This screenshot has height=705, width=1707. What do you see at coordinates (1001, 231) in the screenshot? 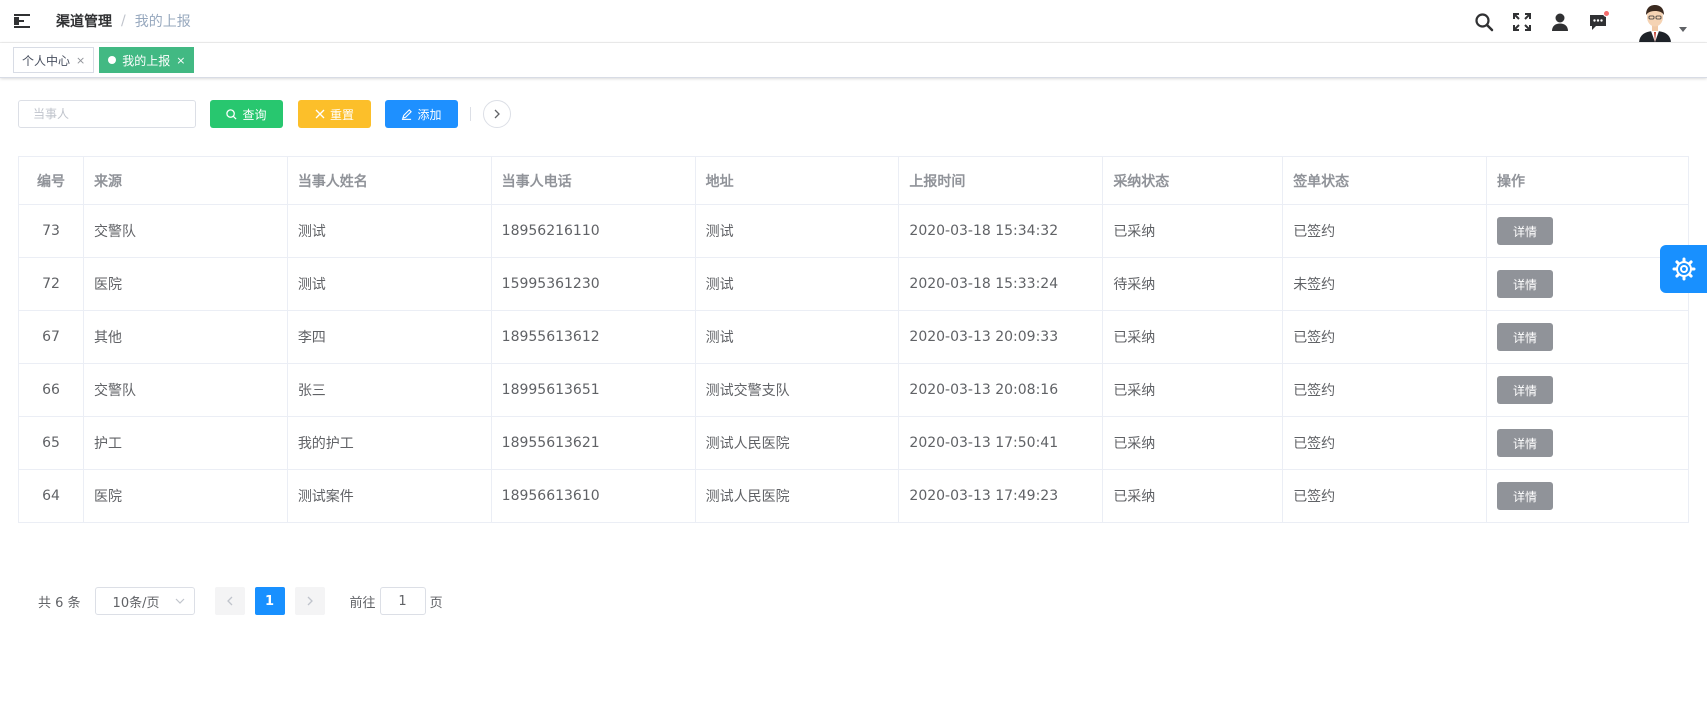
I see `cell-time: 2020-03-18 15:34:32` at bounding box center [1001, 231].